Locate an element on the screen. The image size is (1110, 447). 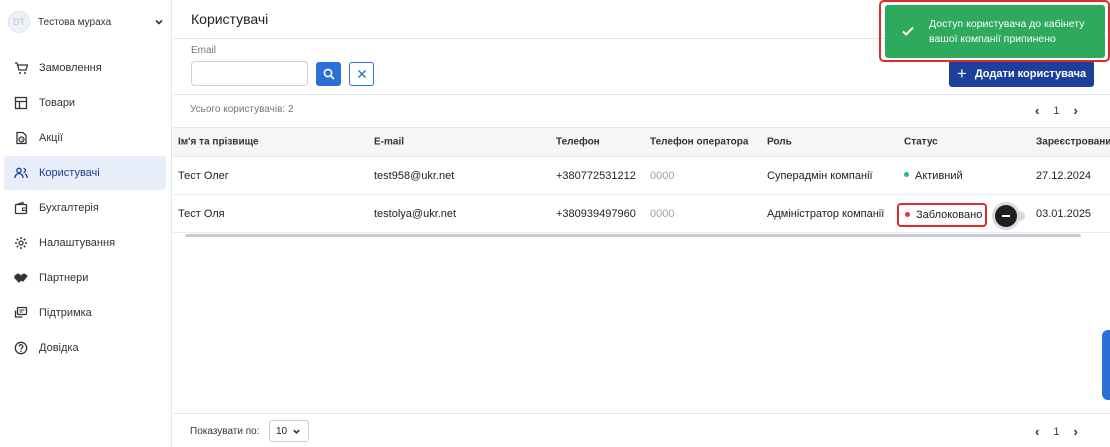
user-email: test958@ukr.net is located at coordinates (414, 175).